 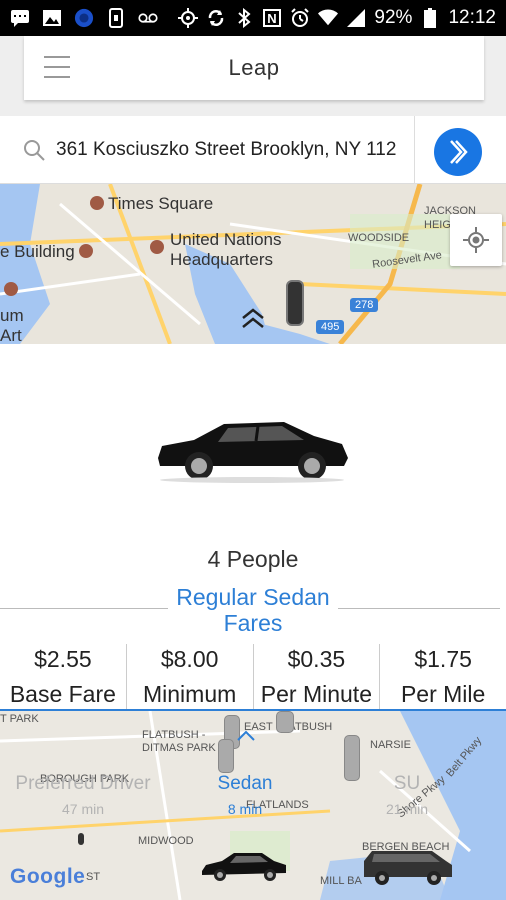 I want to click on map-label-flatbush-line2: DITMAS PARK, so click(x=179, y=748).